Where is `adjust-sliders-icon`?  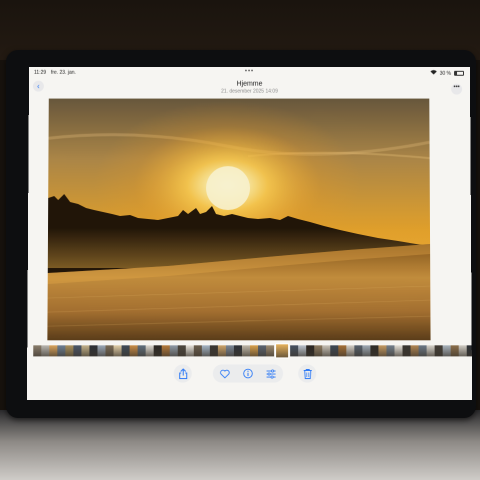 adjust-sliders-icon is located at coordinates (271, 373).